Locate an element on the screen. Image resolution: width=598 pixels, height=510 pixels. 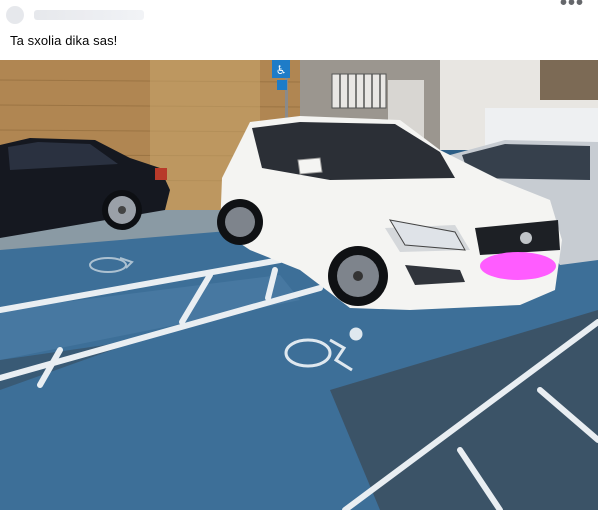
parking-sign-glyph: ♿ is located at coordinates (281, 70).